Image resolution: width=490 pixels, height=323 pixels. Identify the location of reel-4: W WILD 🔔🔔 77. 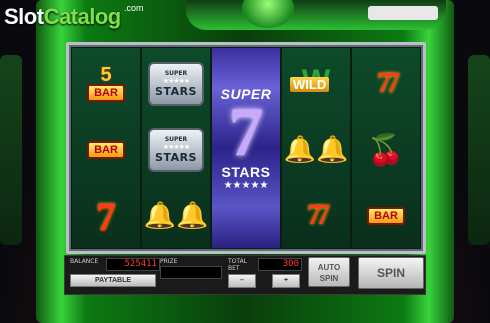
(316, 148).